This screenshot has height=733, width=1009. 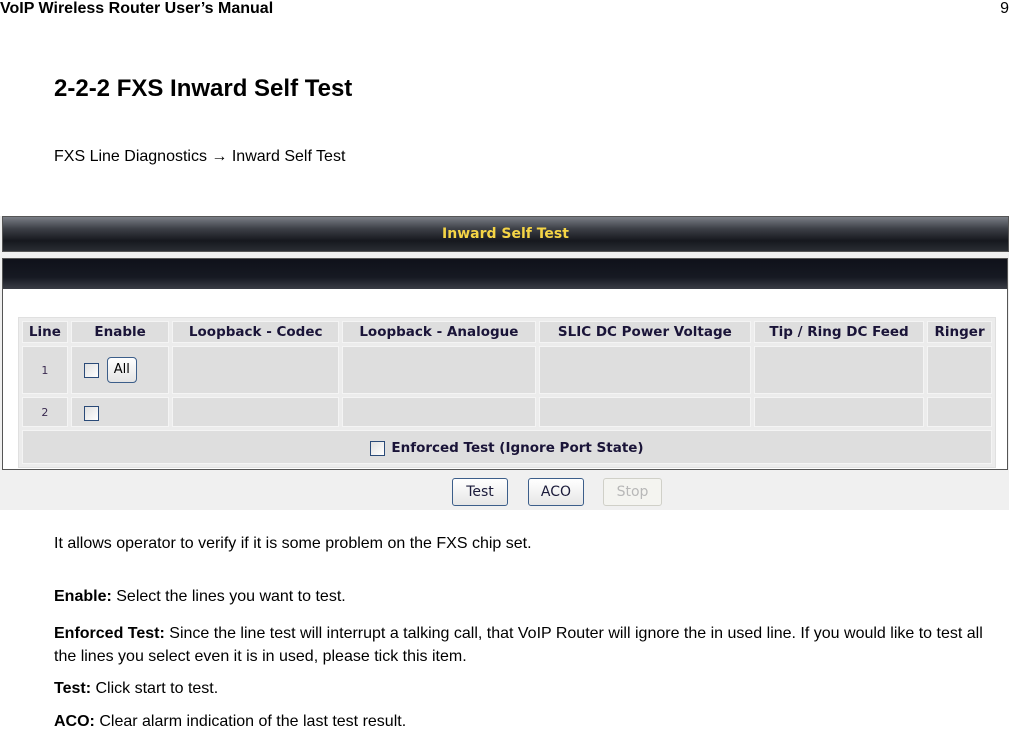 What do you see at coordinates (120, 412) in the screenshot?
I see `enable-cell` at bounding box center [120, 412].